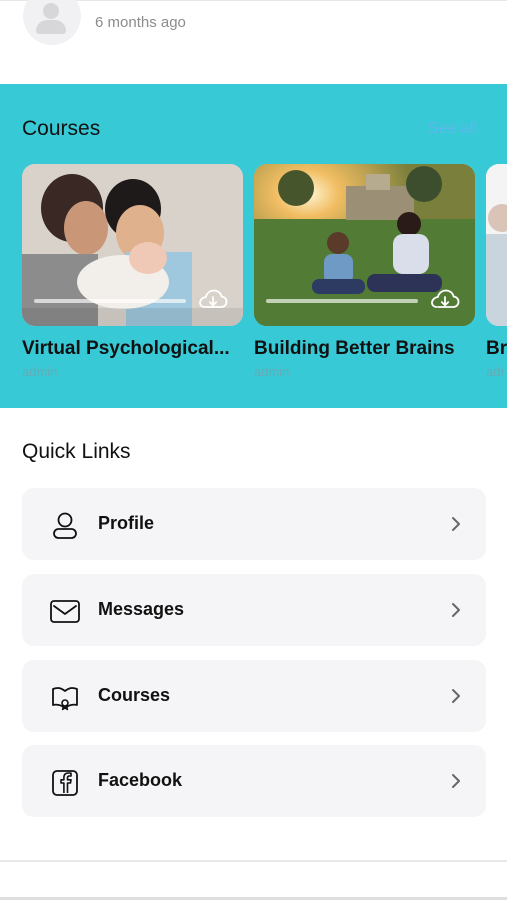 This screenshot has width=507, height=900. Describe the element at coordinates (51, 27) in the screenshot. I see `avatar-body-shape` at that location.